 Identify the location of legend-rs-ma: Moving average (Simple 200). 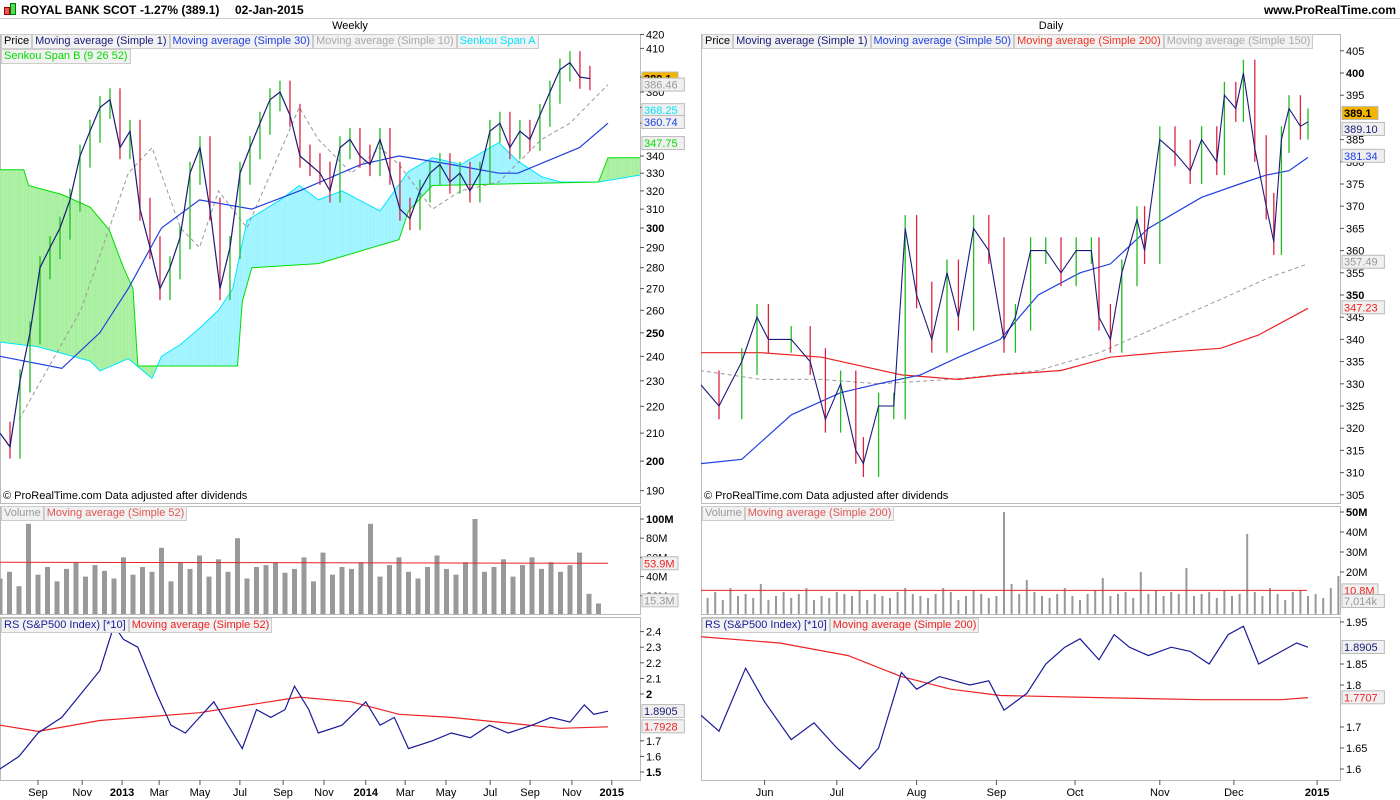
(904, 625).